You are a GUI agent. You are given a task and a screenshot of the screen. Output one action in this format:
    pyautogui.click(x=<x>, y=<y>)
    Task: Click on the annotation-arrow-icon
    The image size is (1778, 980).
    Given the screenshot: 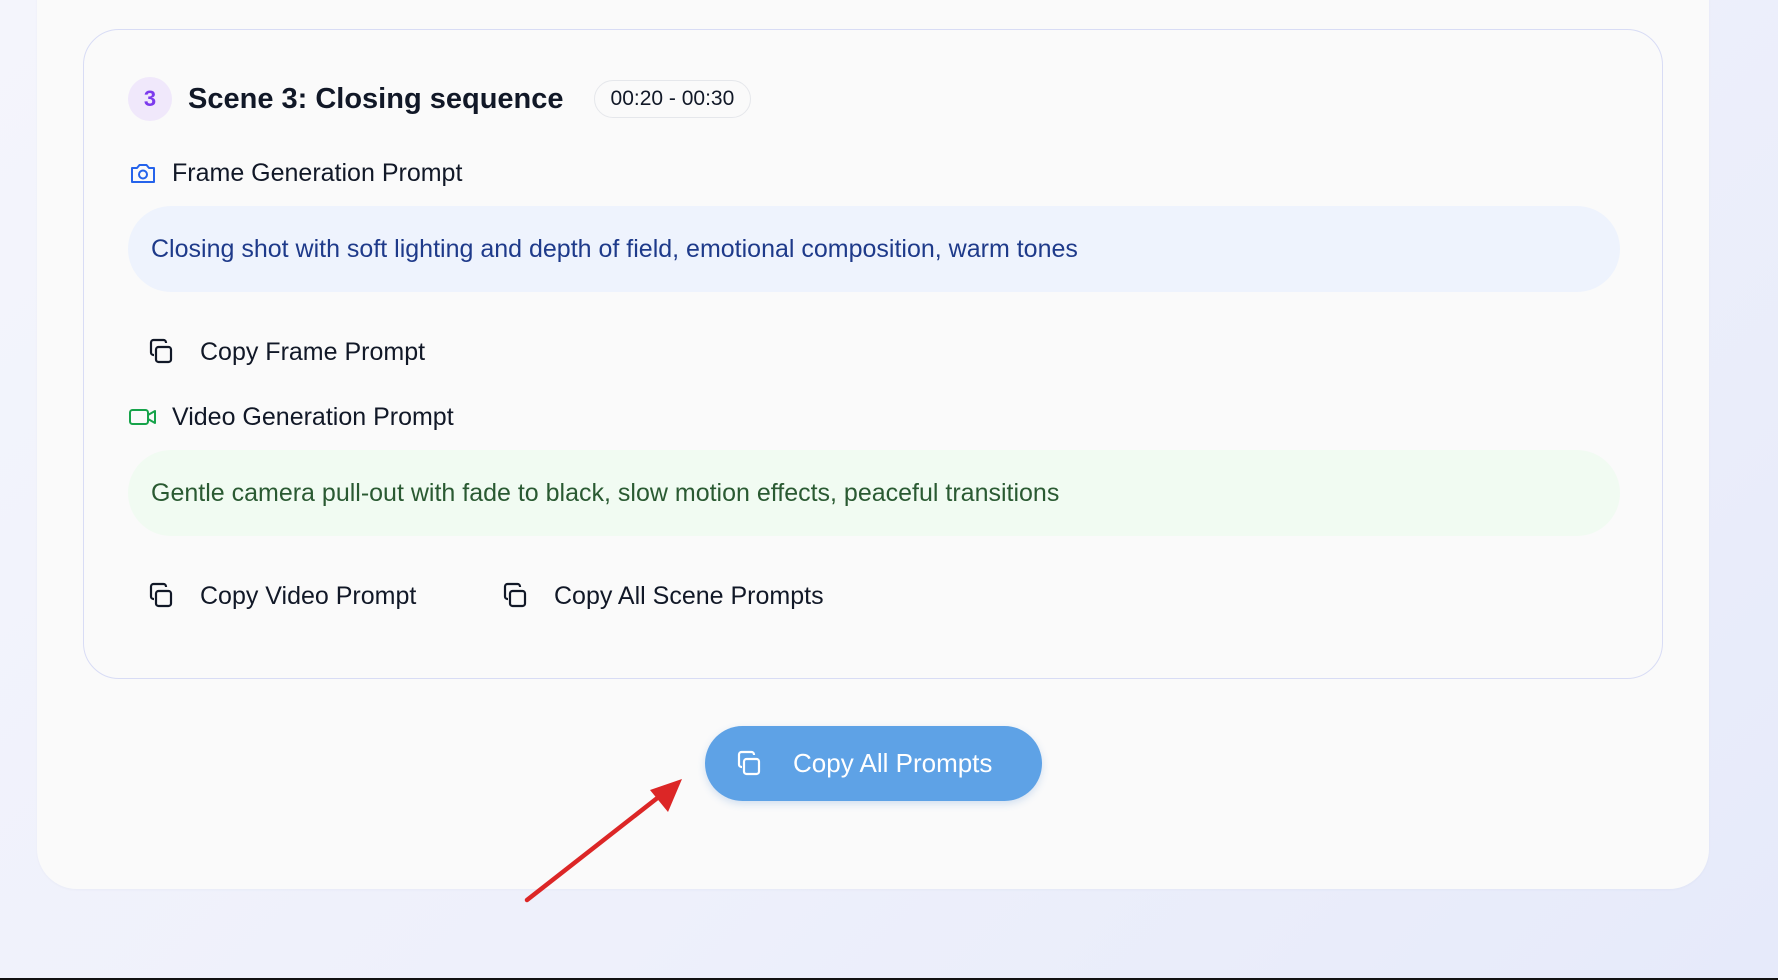 What is the action you would take?
    pyautogui.click(x=603, y=841)
    